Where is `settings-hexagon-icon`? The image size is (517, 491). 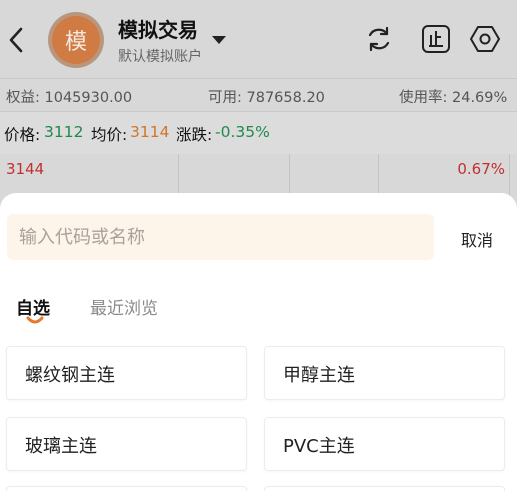 settings-hexagon-icon is located at coordinates (485, 39).